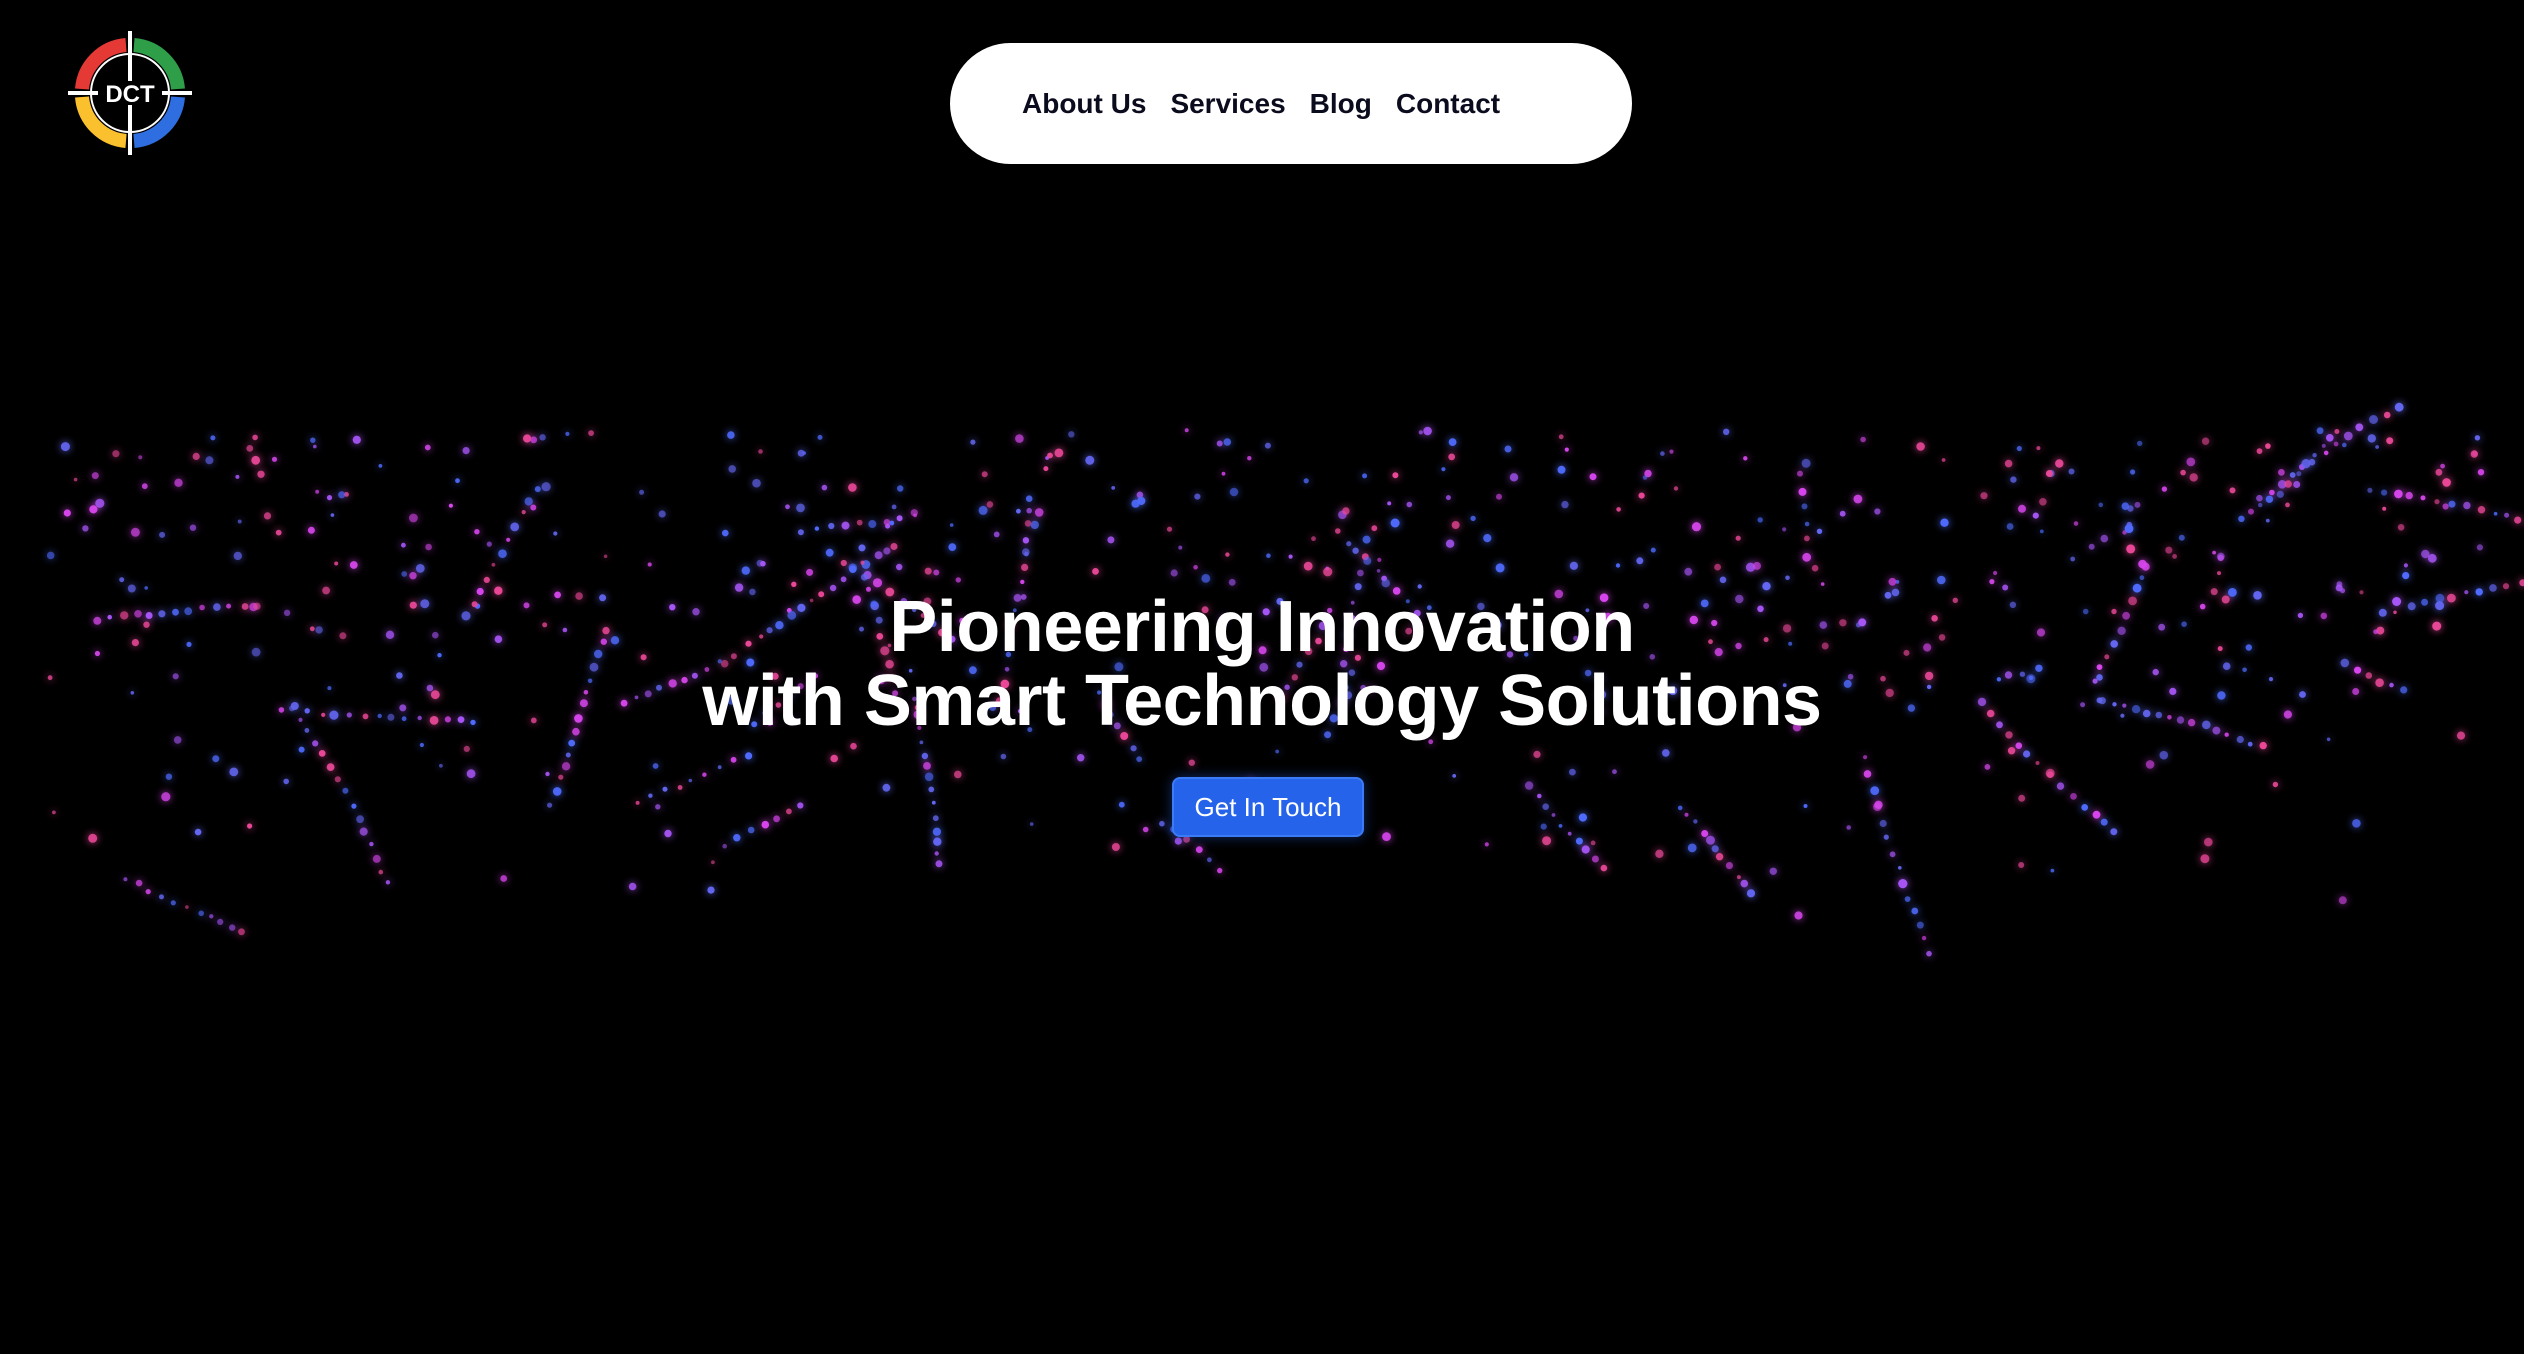 This screenshot has height=1354, width=2524. I want to click on logo-text: DCT, so click(130, 94).